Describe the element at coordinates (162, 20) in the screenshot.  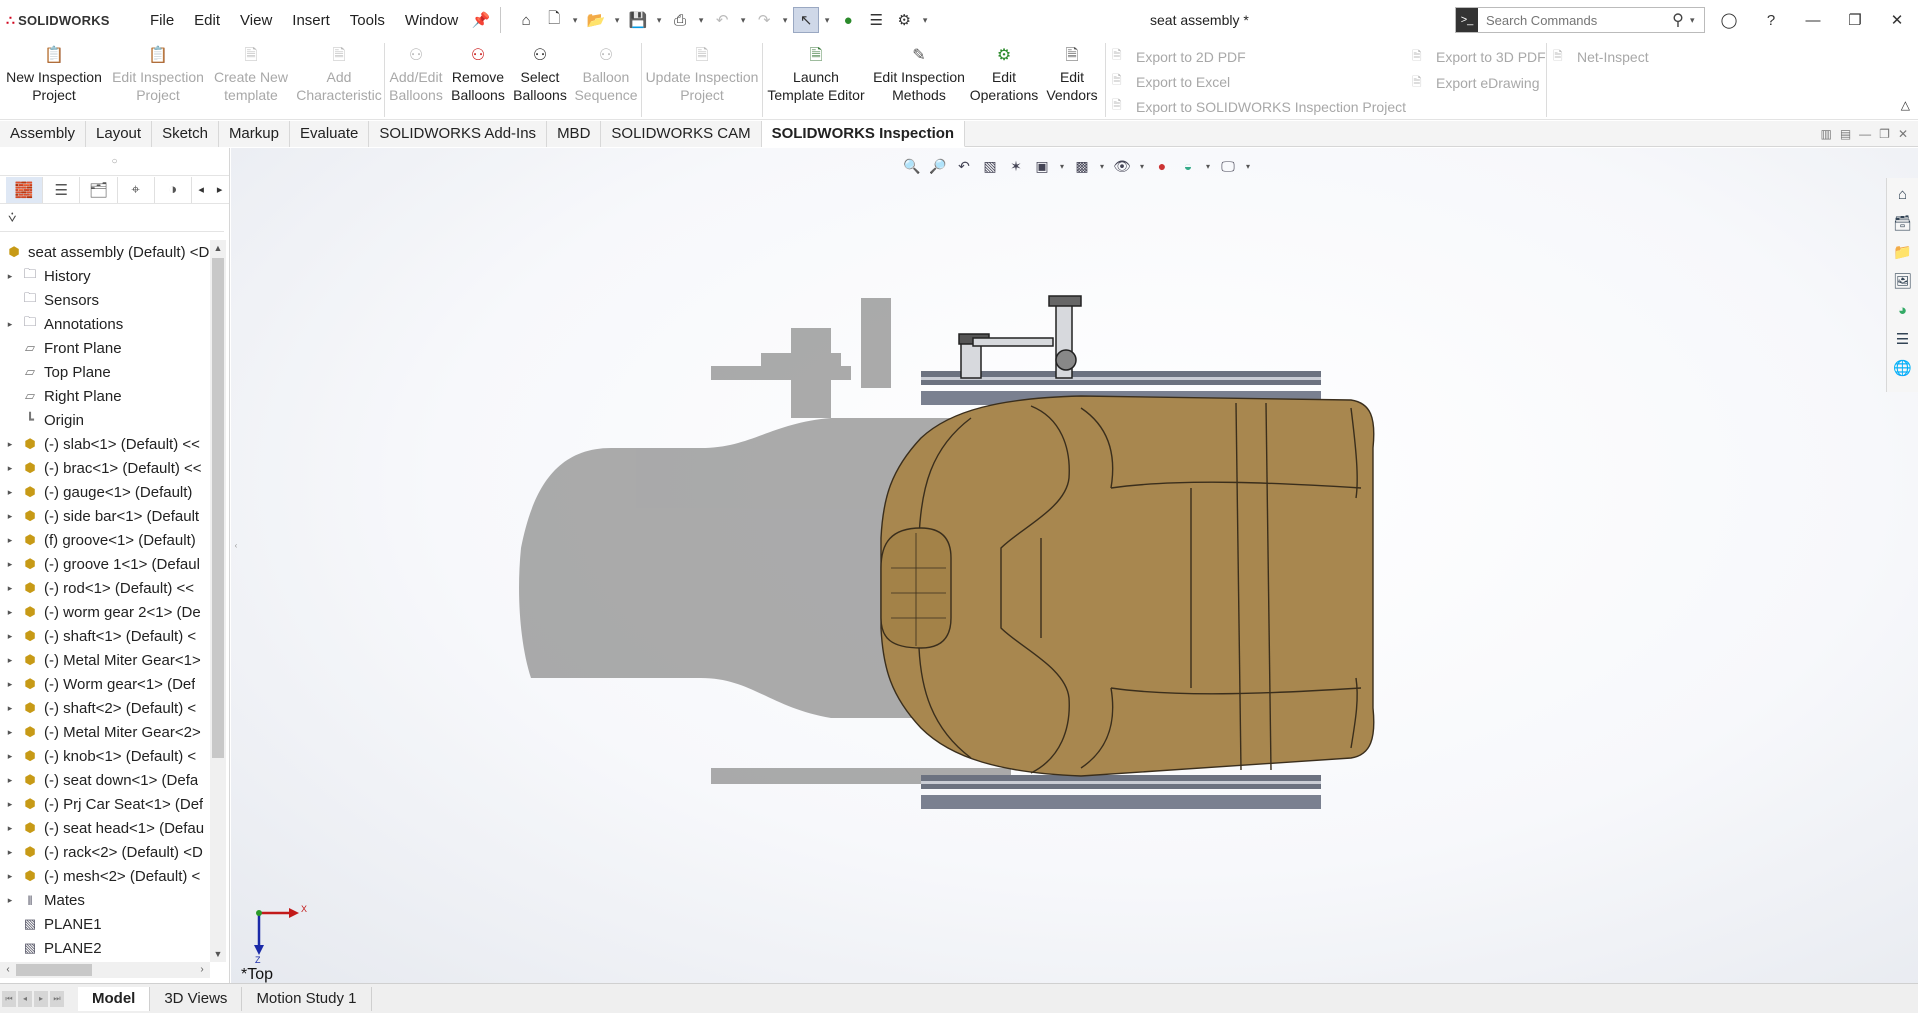
I see `menu-file: File` at that location.